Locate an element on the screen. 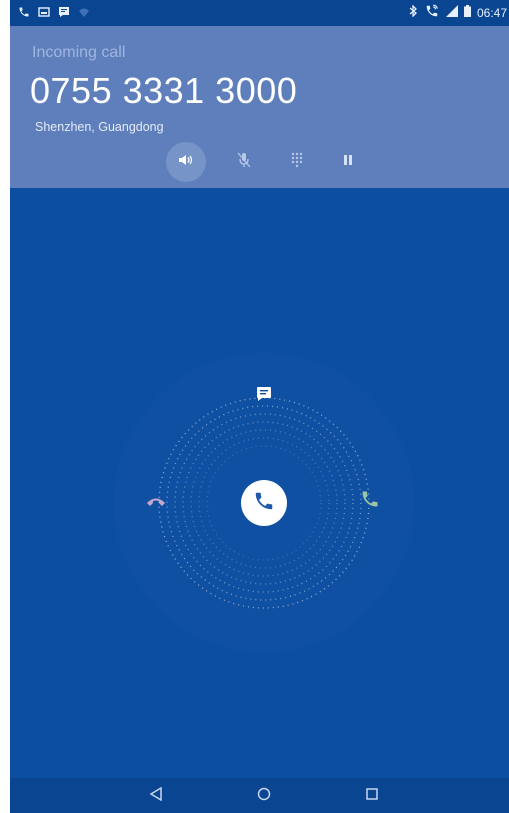  message-reply-target is located at coordinates (264, 396).